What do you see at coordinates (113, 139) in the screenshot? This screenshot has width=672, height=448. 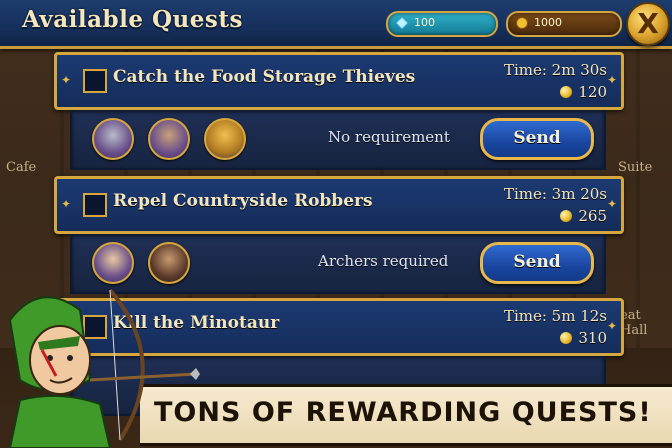 I see `knight-icon` at bounding box center [113, 139].